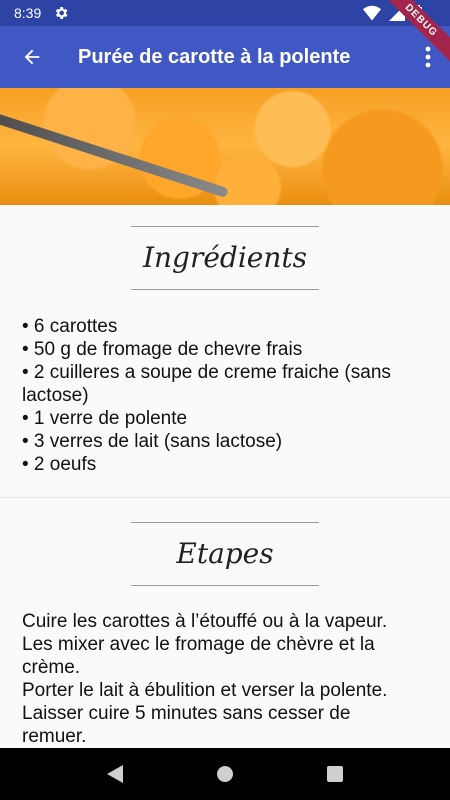 The height and width of the screenshot is (800, 450). I want to click on steps-header: Etapes, so click(225, 554).